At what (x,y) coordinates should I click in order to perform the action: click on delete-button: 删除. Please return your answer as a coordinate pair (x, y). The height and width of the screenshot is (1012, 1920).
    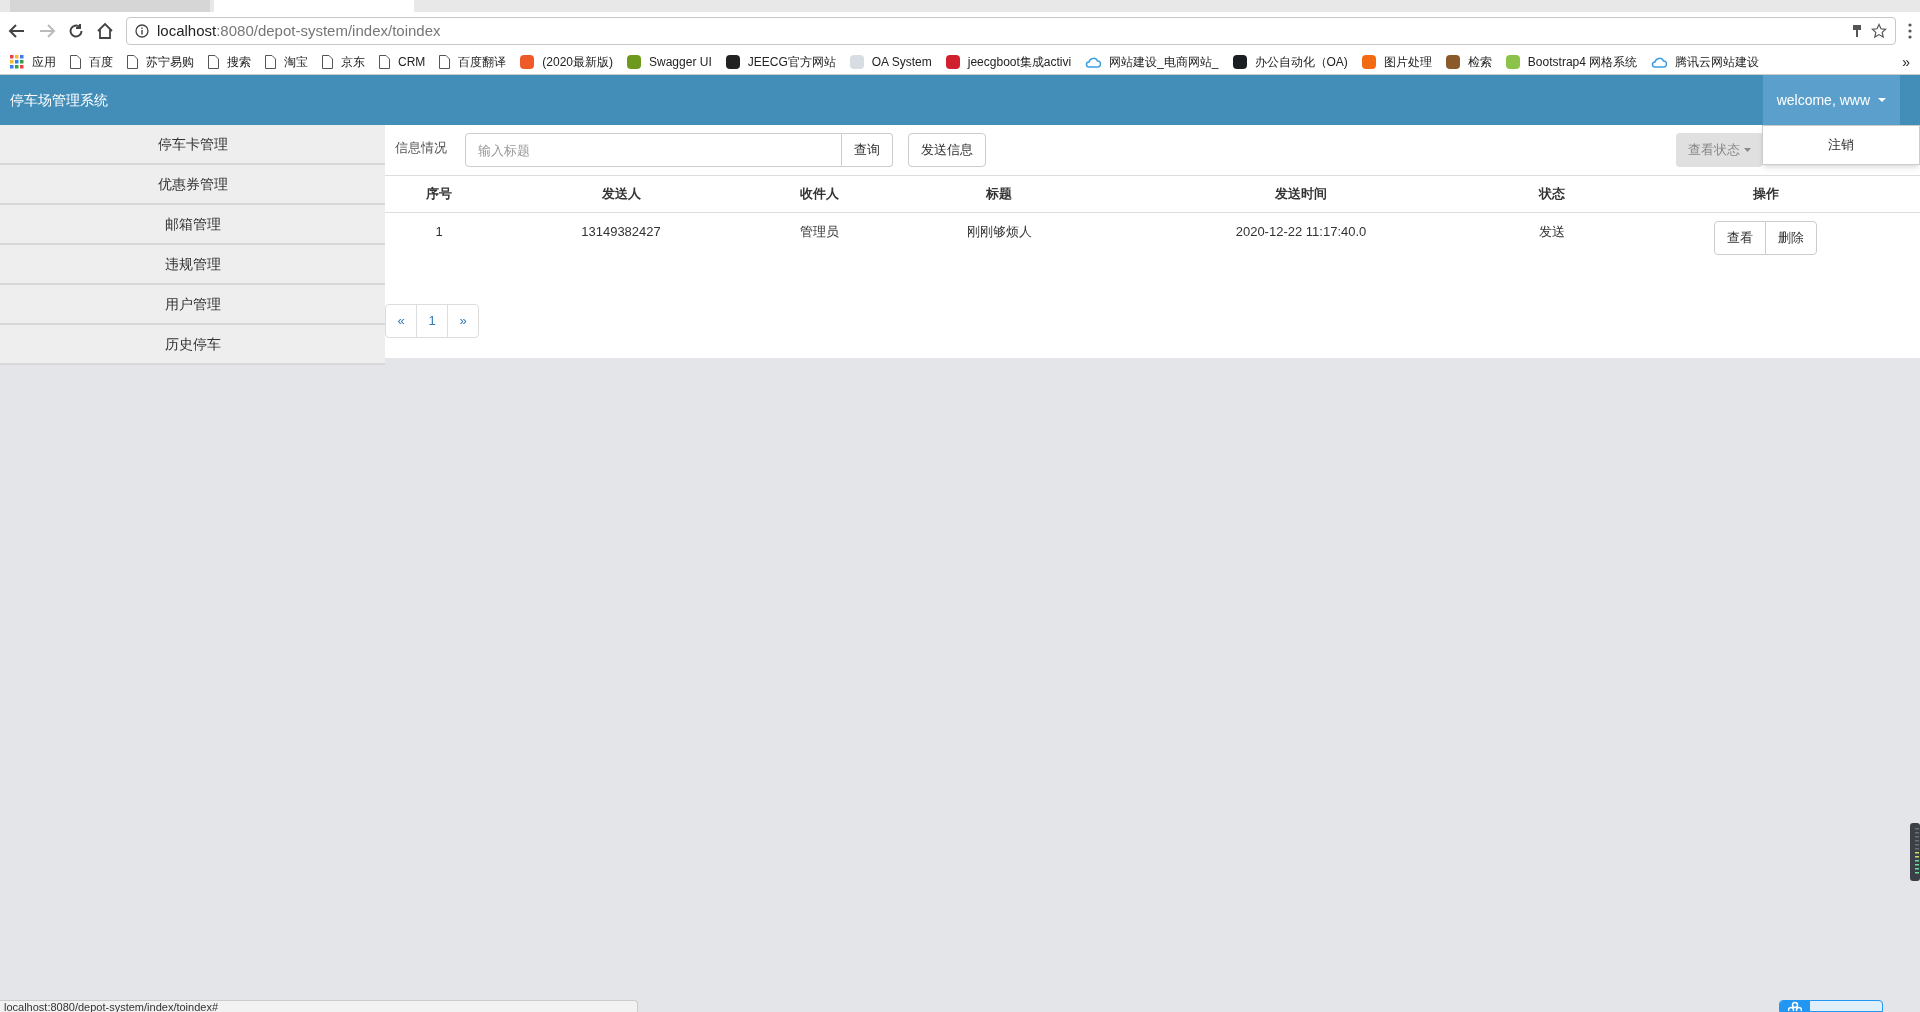
    Looking at the image, I should click on (1791, 238).